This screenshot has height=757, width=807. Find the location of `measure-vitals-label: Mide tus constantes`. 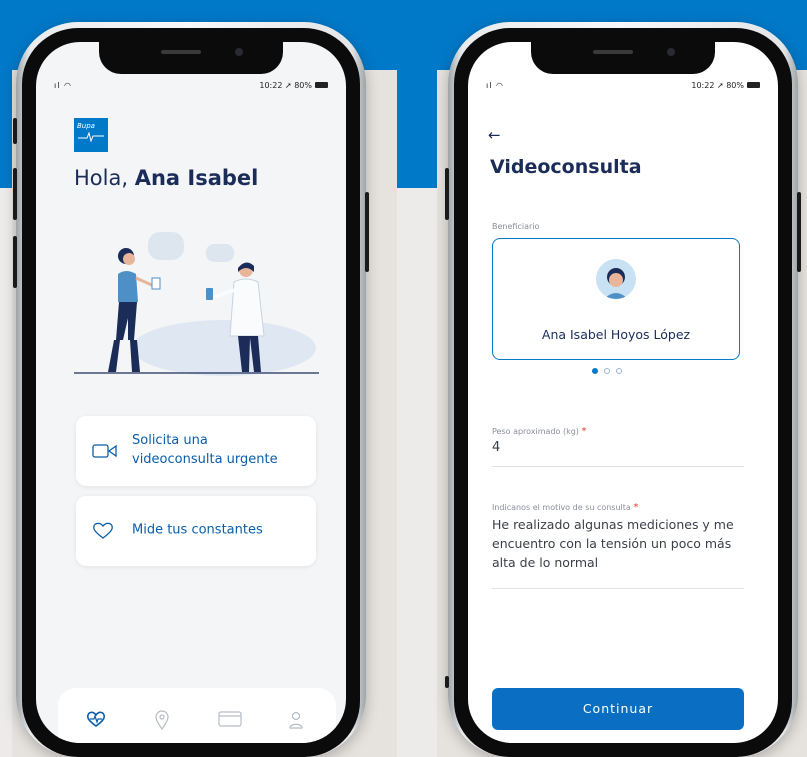

measure-vitals-label: Mide tus constantes is located at coordinates (197, 530).